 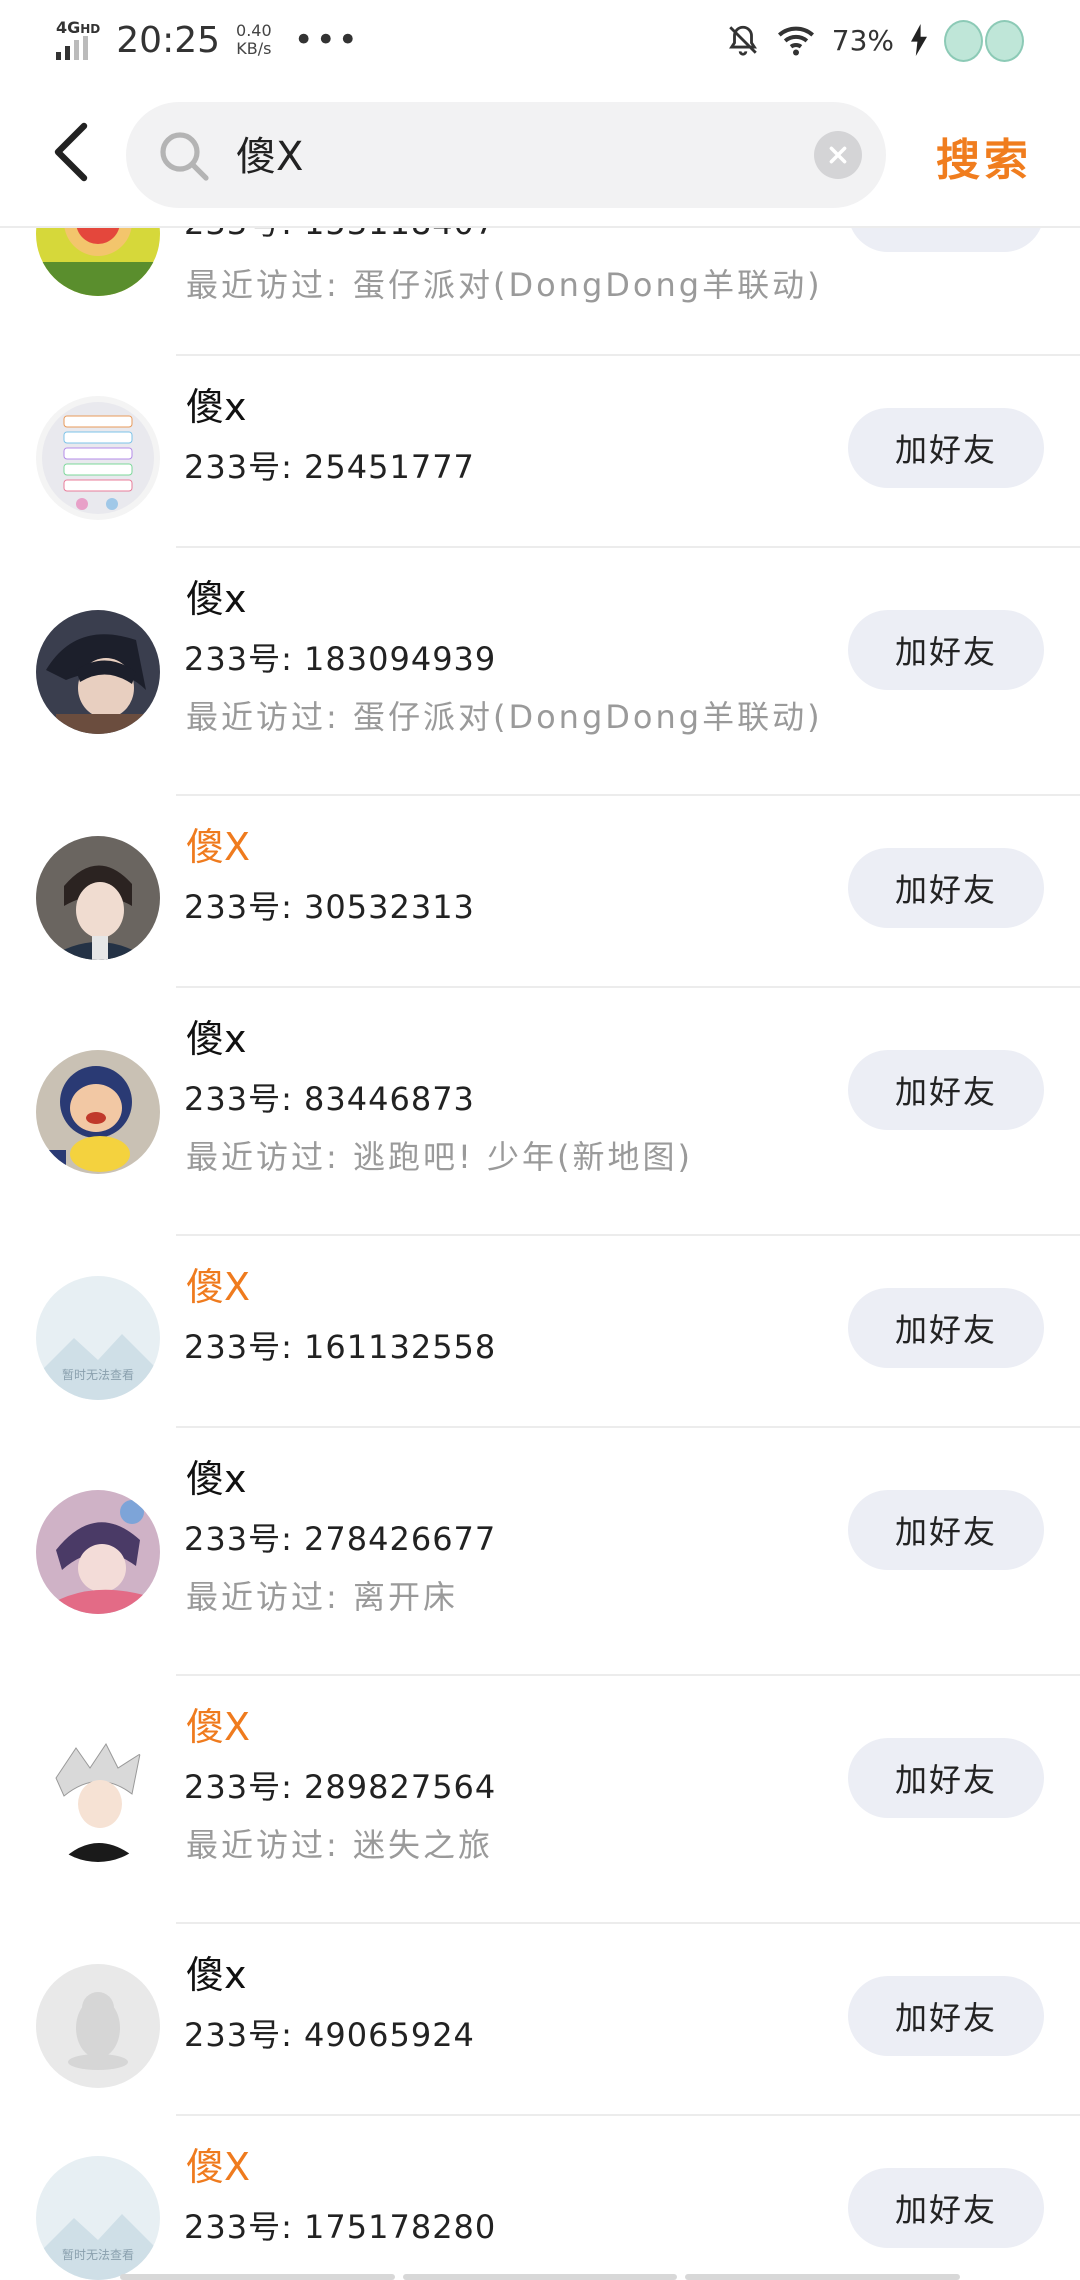 I want to click on search-query-text: 傻X, so click(x=269, y=153).